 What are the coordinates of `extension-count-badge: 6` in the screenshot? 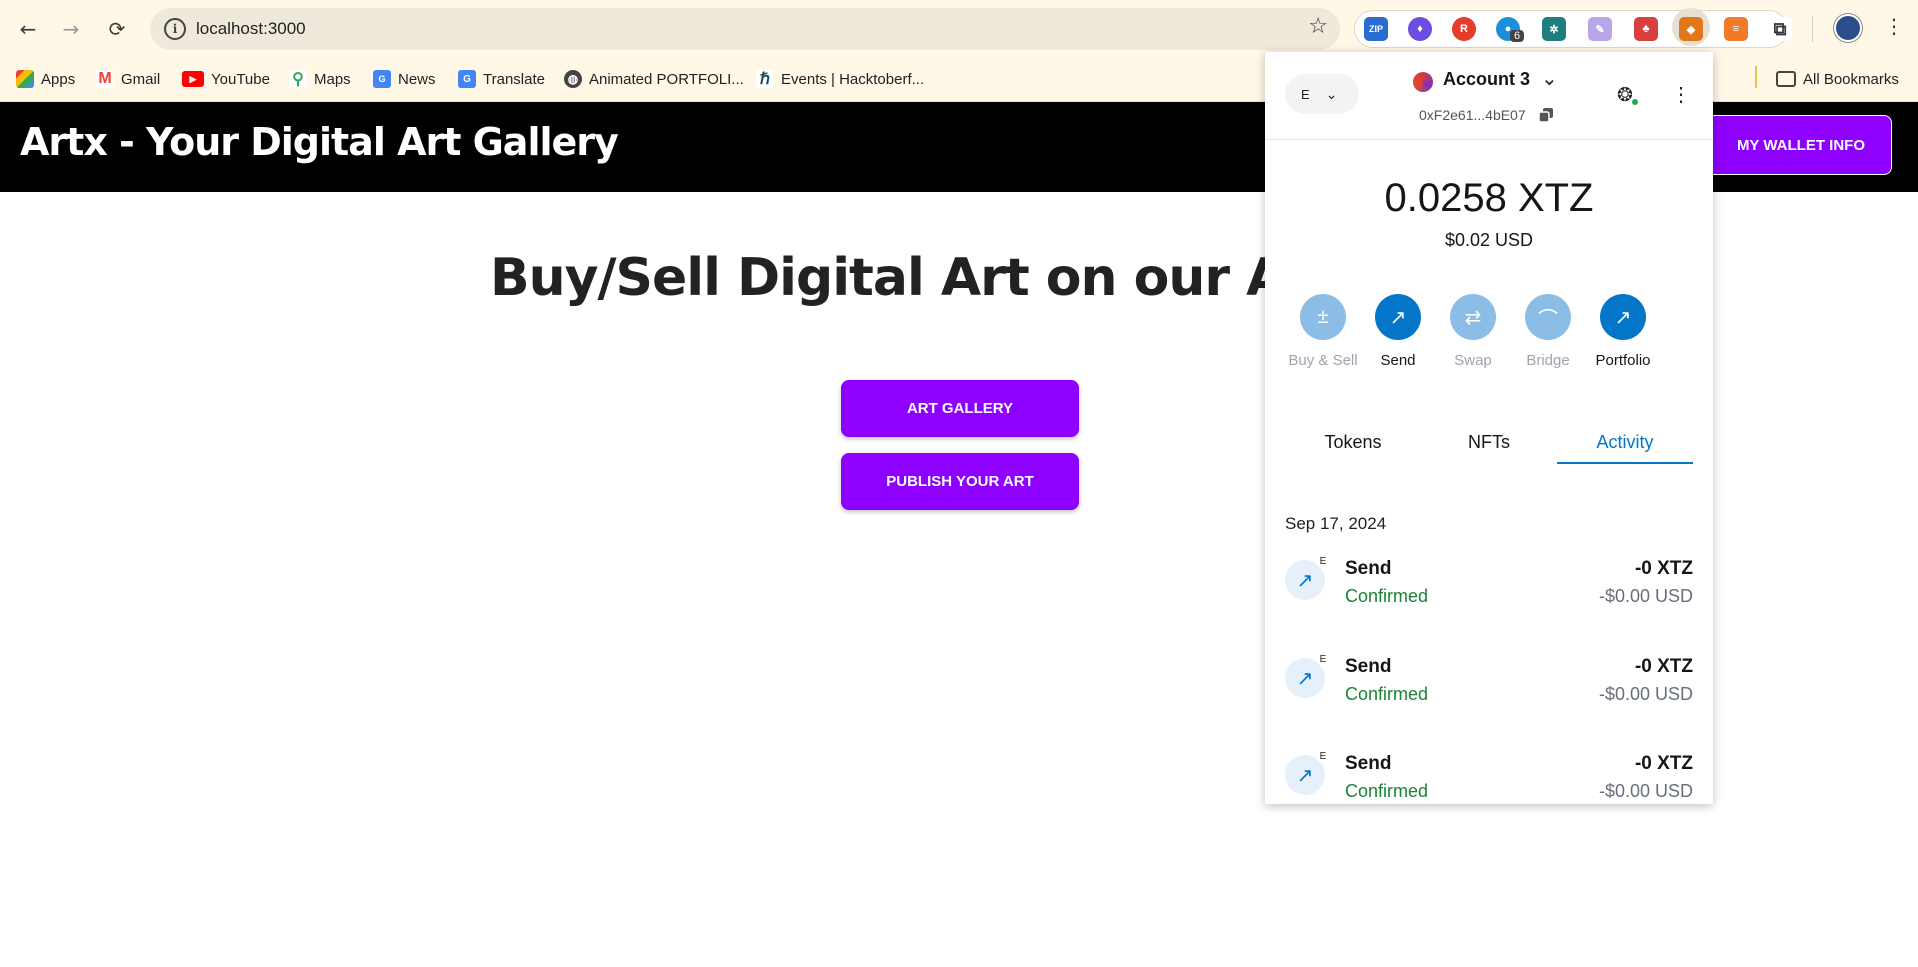 It's located at (1517, 36).